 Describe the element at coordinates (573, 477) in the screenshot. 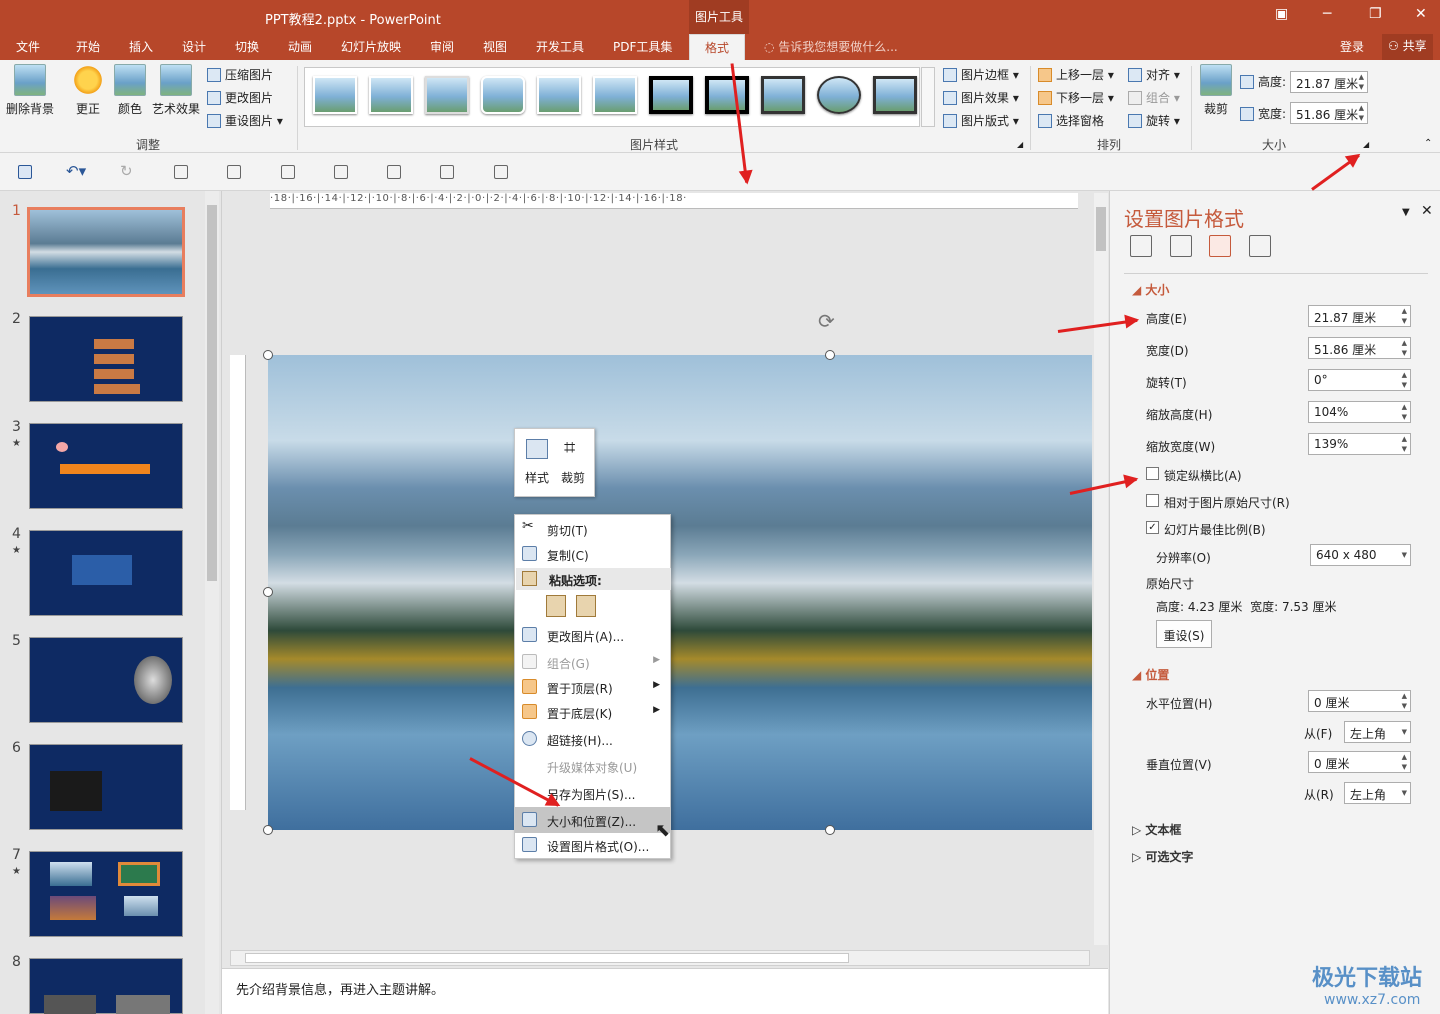

I see `mini-crop-label: 裁剪` at that location.